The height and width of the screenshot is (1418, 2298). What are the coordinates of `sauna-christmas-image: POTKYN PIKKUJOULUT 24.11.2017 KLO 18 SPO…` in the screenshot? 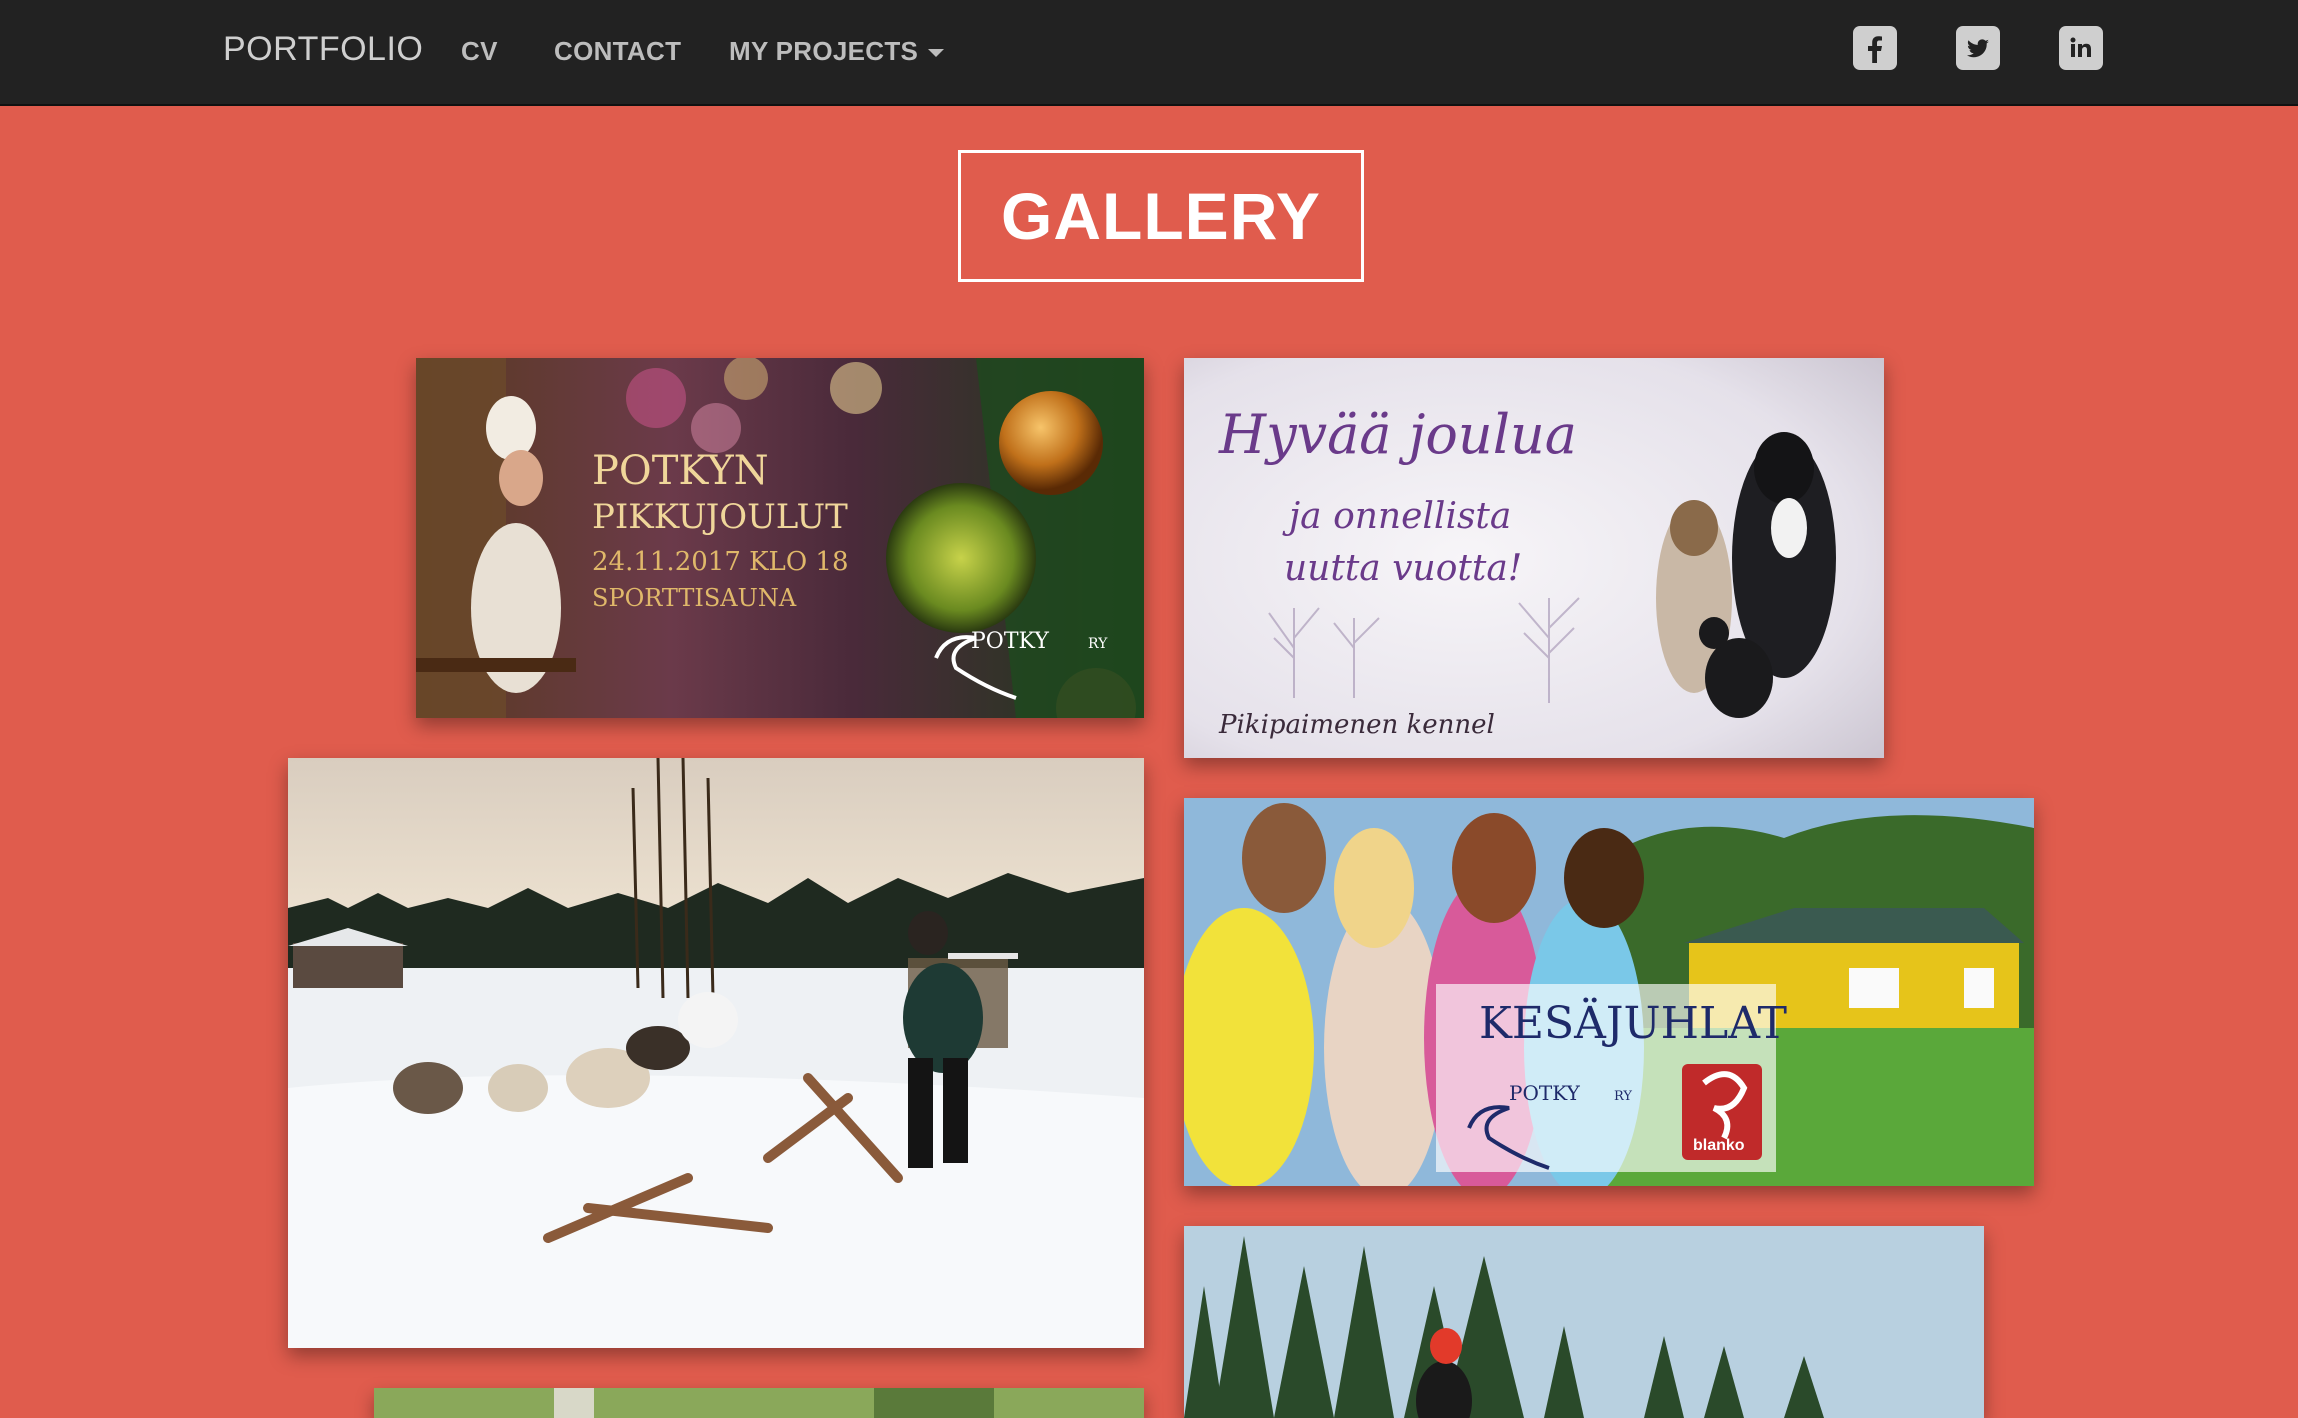 It's located at (780, 538).